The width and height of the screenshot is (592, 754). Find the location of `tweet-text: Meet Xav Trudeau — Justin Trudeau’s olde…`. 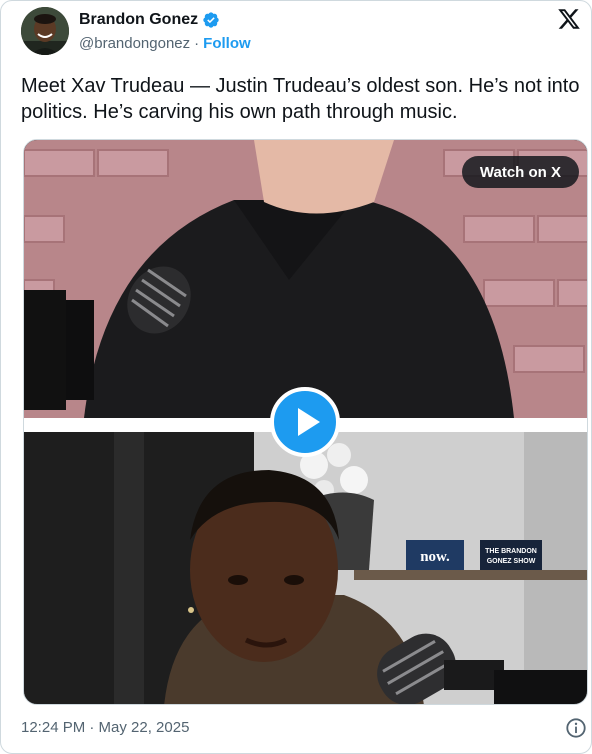

tweet-text: Meet Xav Trudeau — Justin Trudeau’s olde… is located at coordinates (300, 99).